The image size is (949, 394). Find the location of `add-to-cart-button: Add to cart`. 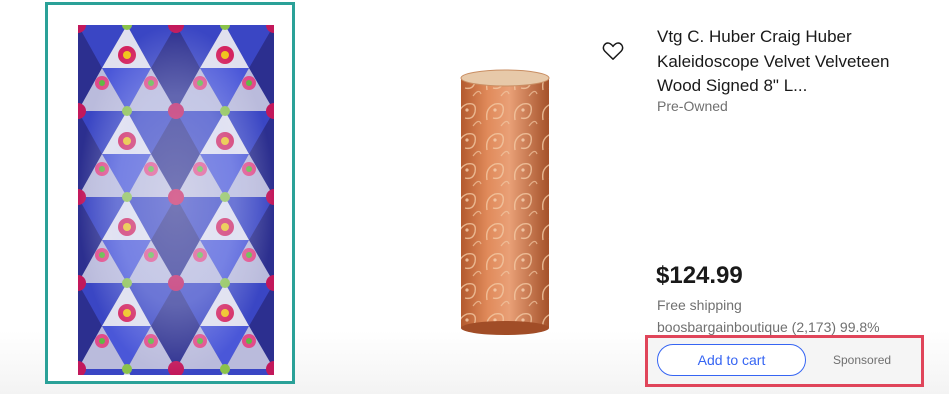

add-to-cart-button: Add to cart is located at coordinates (731, 360).